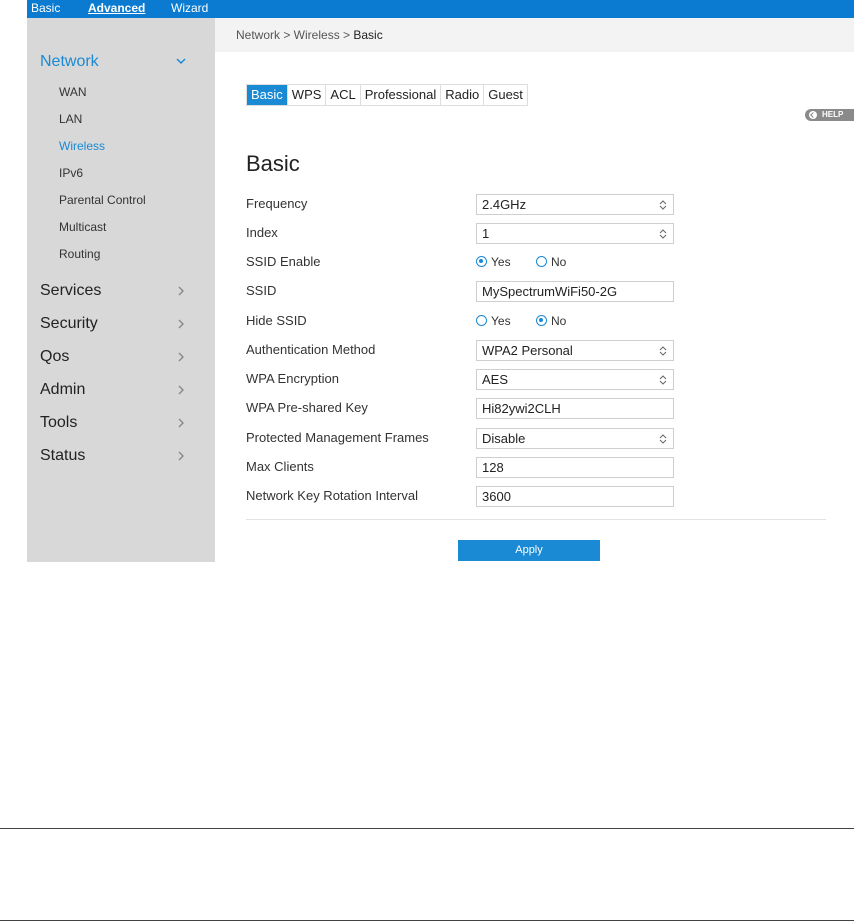  What do you see at coordinates (536, 519) in the screenshot?
I see `form-divider` at bounding box center [536, 519].